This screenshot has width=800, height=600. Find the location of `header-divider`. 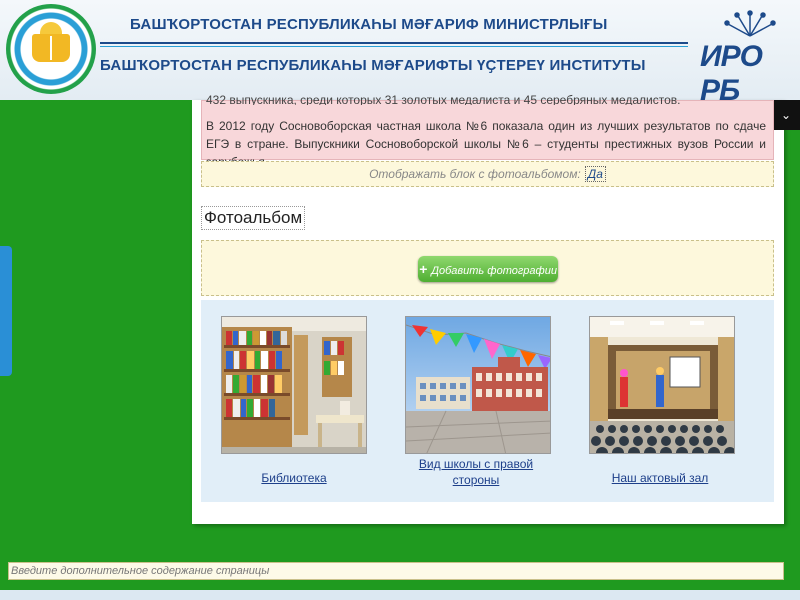

header-divider is located at coordinates (394, 43).